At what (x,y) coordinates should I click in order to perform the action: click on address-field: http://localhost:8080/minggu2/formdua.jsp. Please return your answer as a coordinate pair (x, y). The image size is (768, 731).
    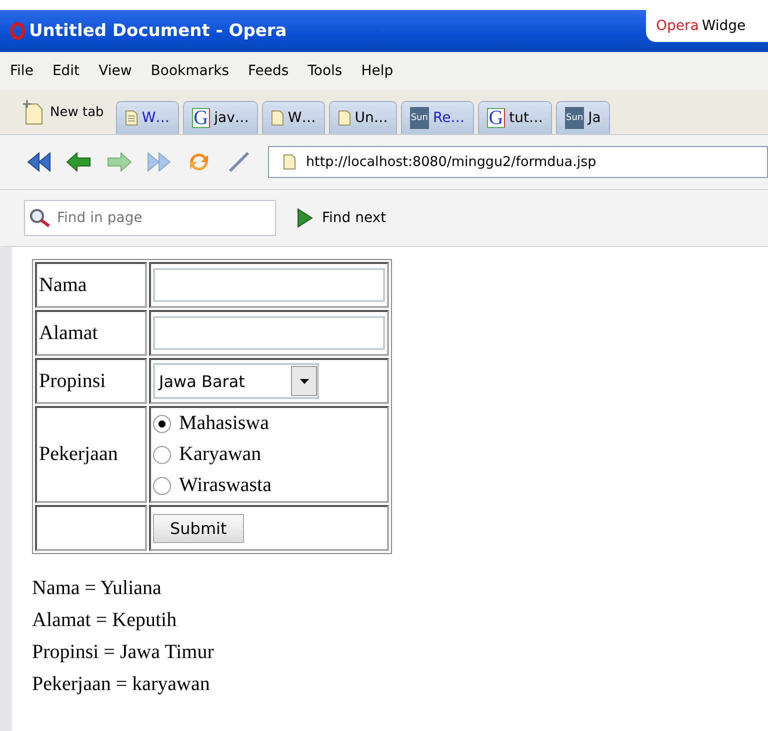
    Looking at the image, I should click on (518, 162).